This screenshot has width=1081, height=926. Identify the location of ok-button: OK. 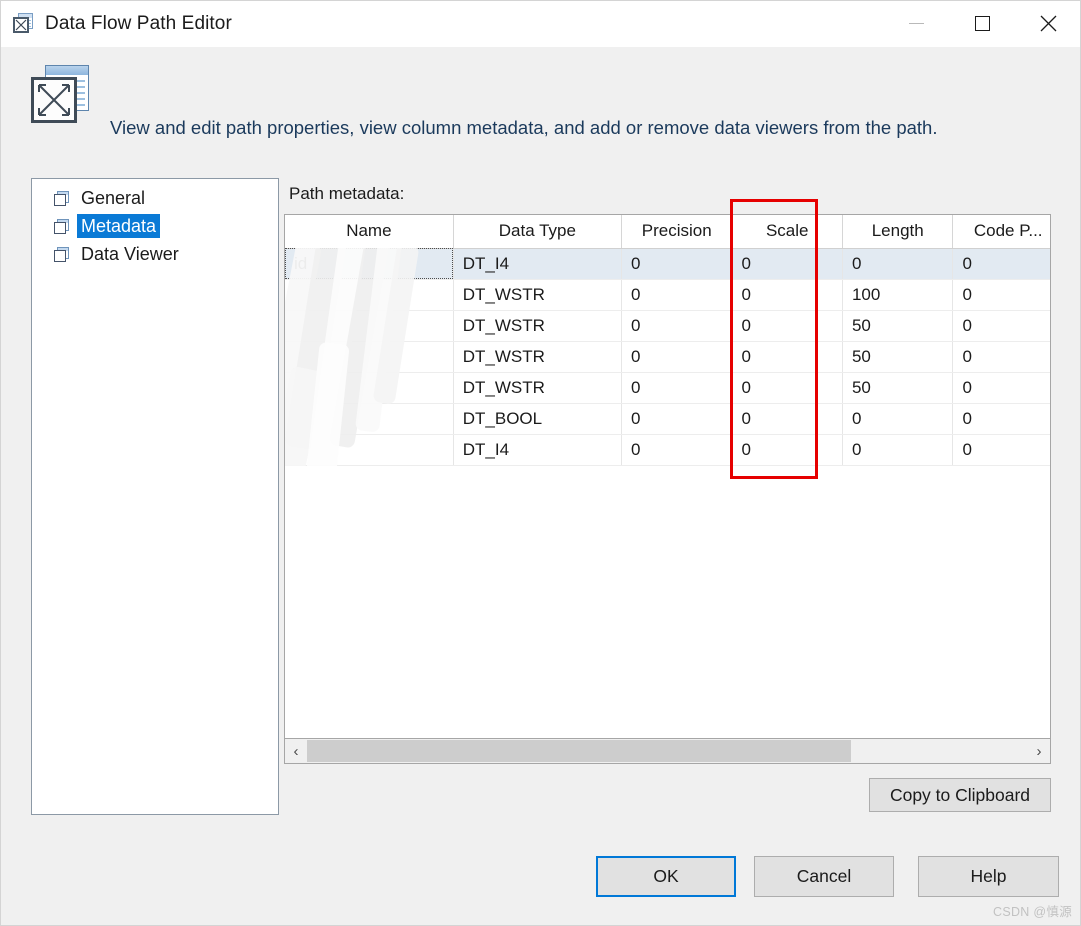
(666, 876).